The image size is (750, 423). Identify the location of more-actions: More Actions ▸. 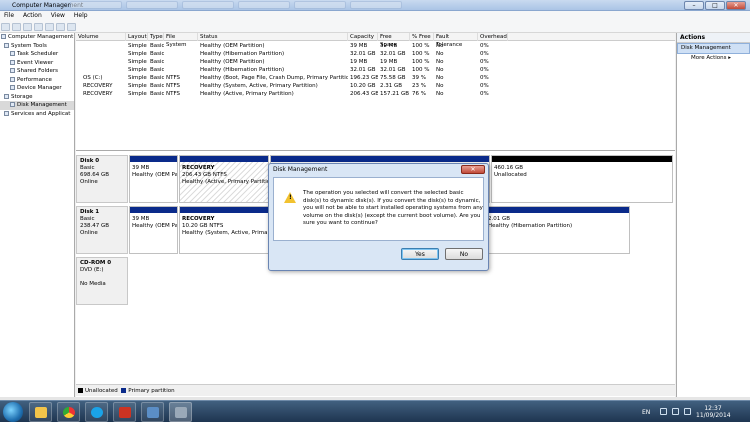
(713, 58).